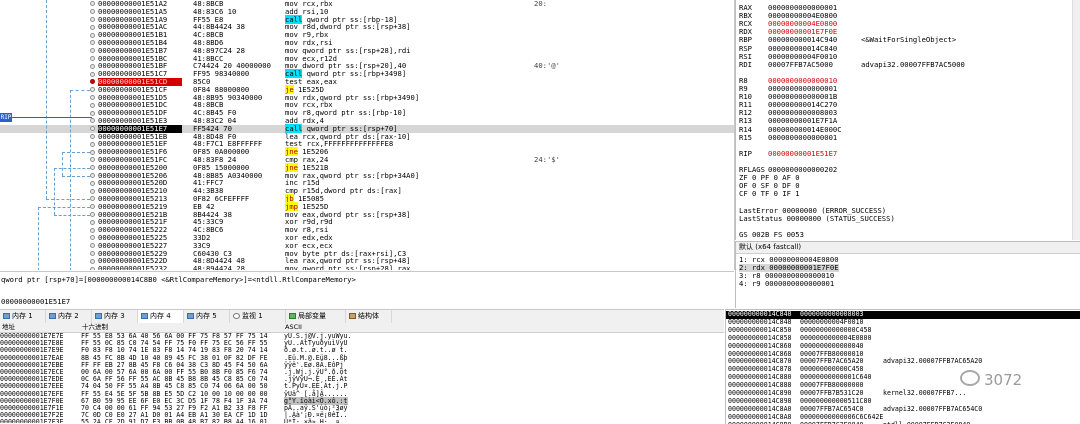 This screenshot has height=424, width=1080. I want to click on tab-3: 内存 3, so click(115, 316).